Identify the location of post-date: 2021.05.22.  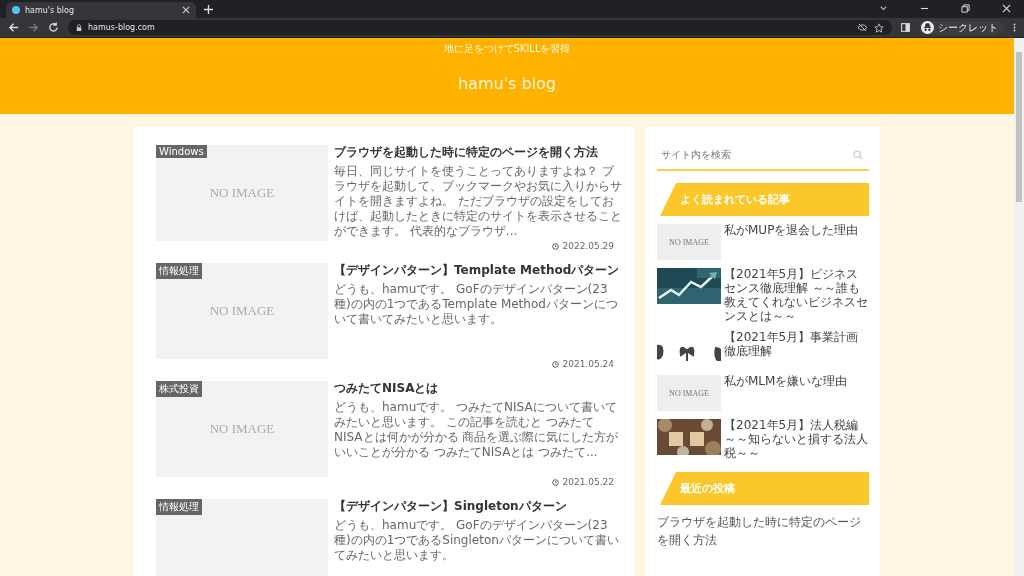
(588, 482).